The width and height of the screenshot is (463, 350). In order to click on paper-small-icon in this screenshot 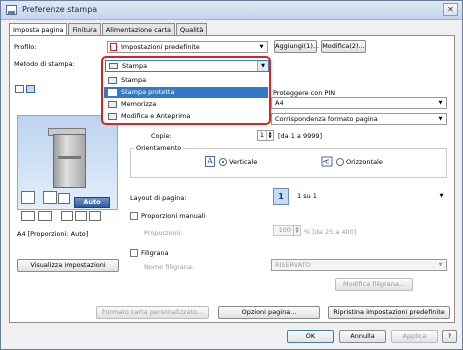, I will do `click(64, 198)`.